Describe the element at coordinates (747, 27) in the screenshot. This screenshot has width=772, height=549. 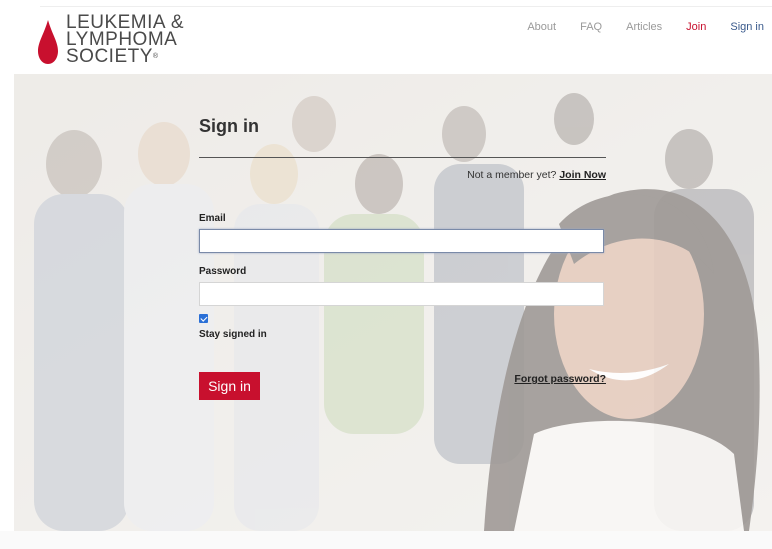
I see `nav-sign-in: Sign in` at that location.